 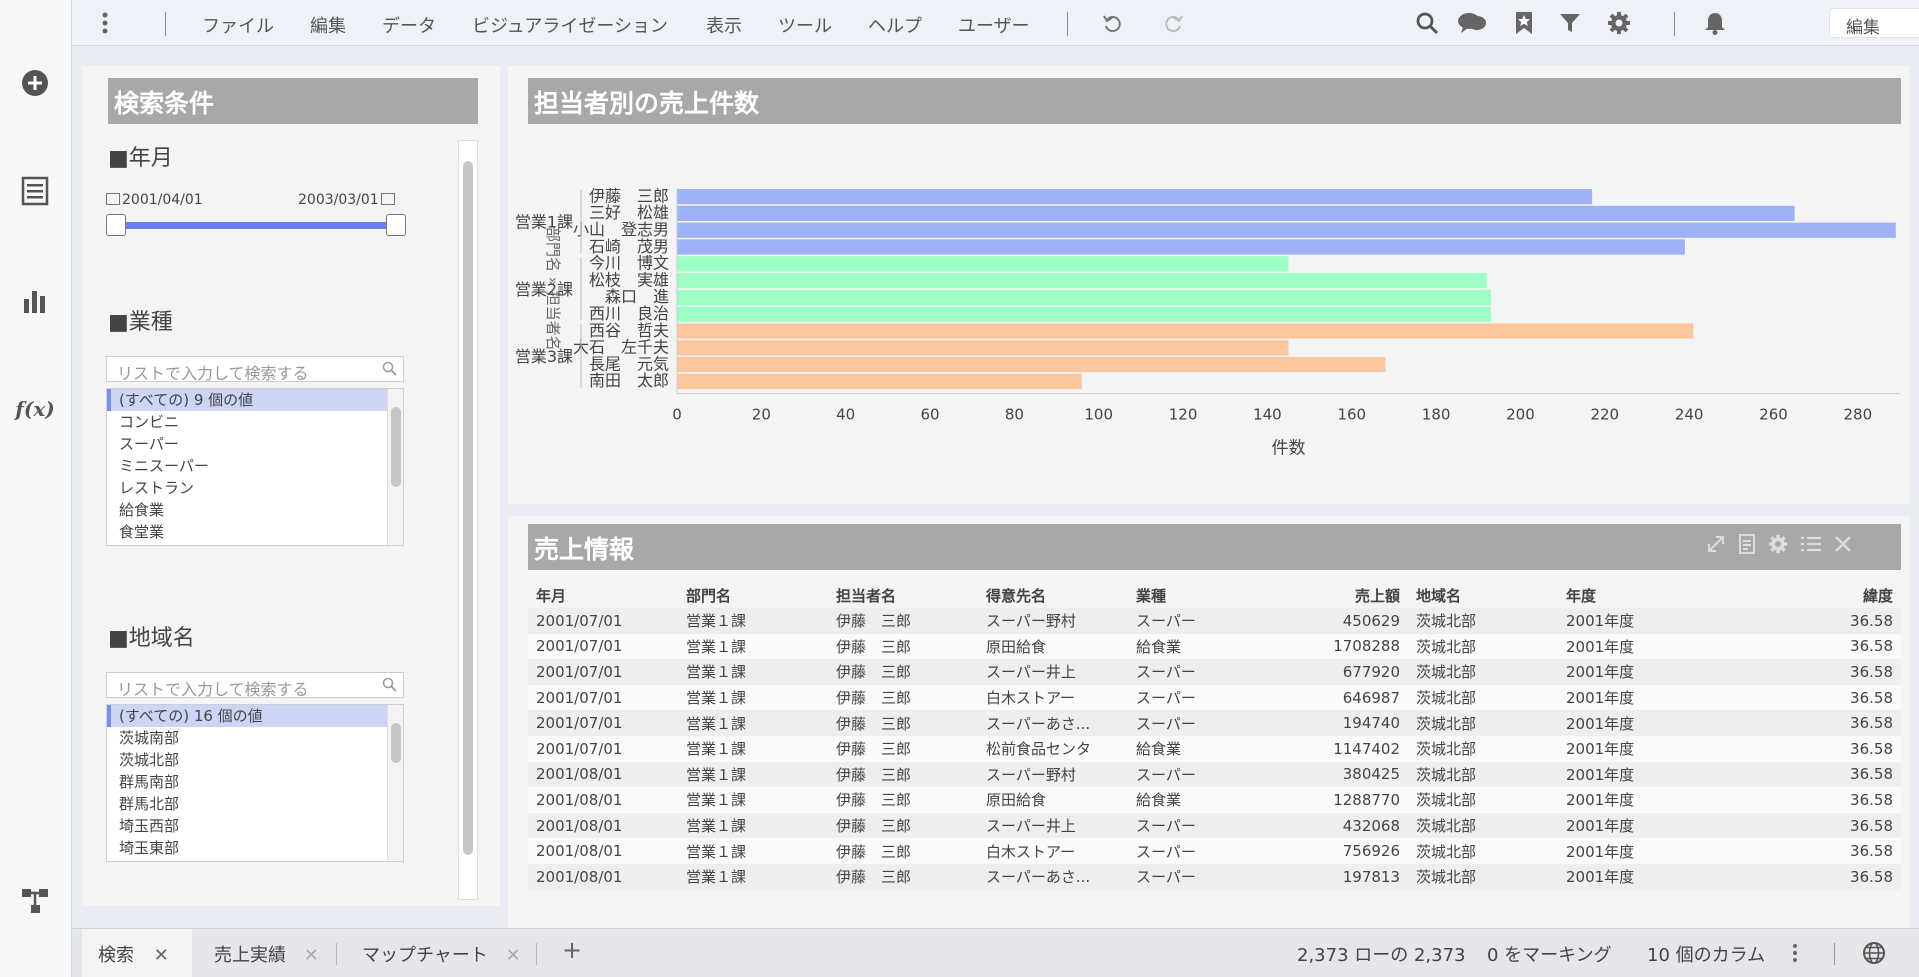 I want to click on list-item: 埼玉東部, so click(x=255, y=848).